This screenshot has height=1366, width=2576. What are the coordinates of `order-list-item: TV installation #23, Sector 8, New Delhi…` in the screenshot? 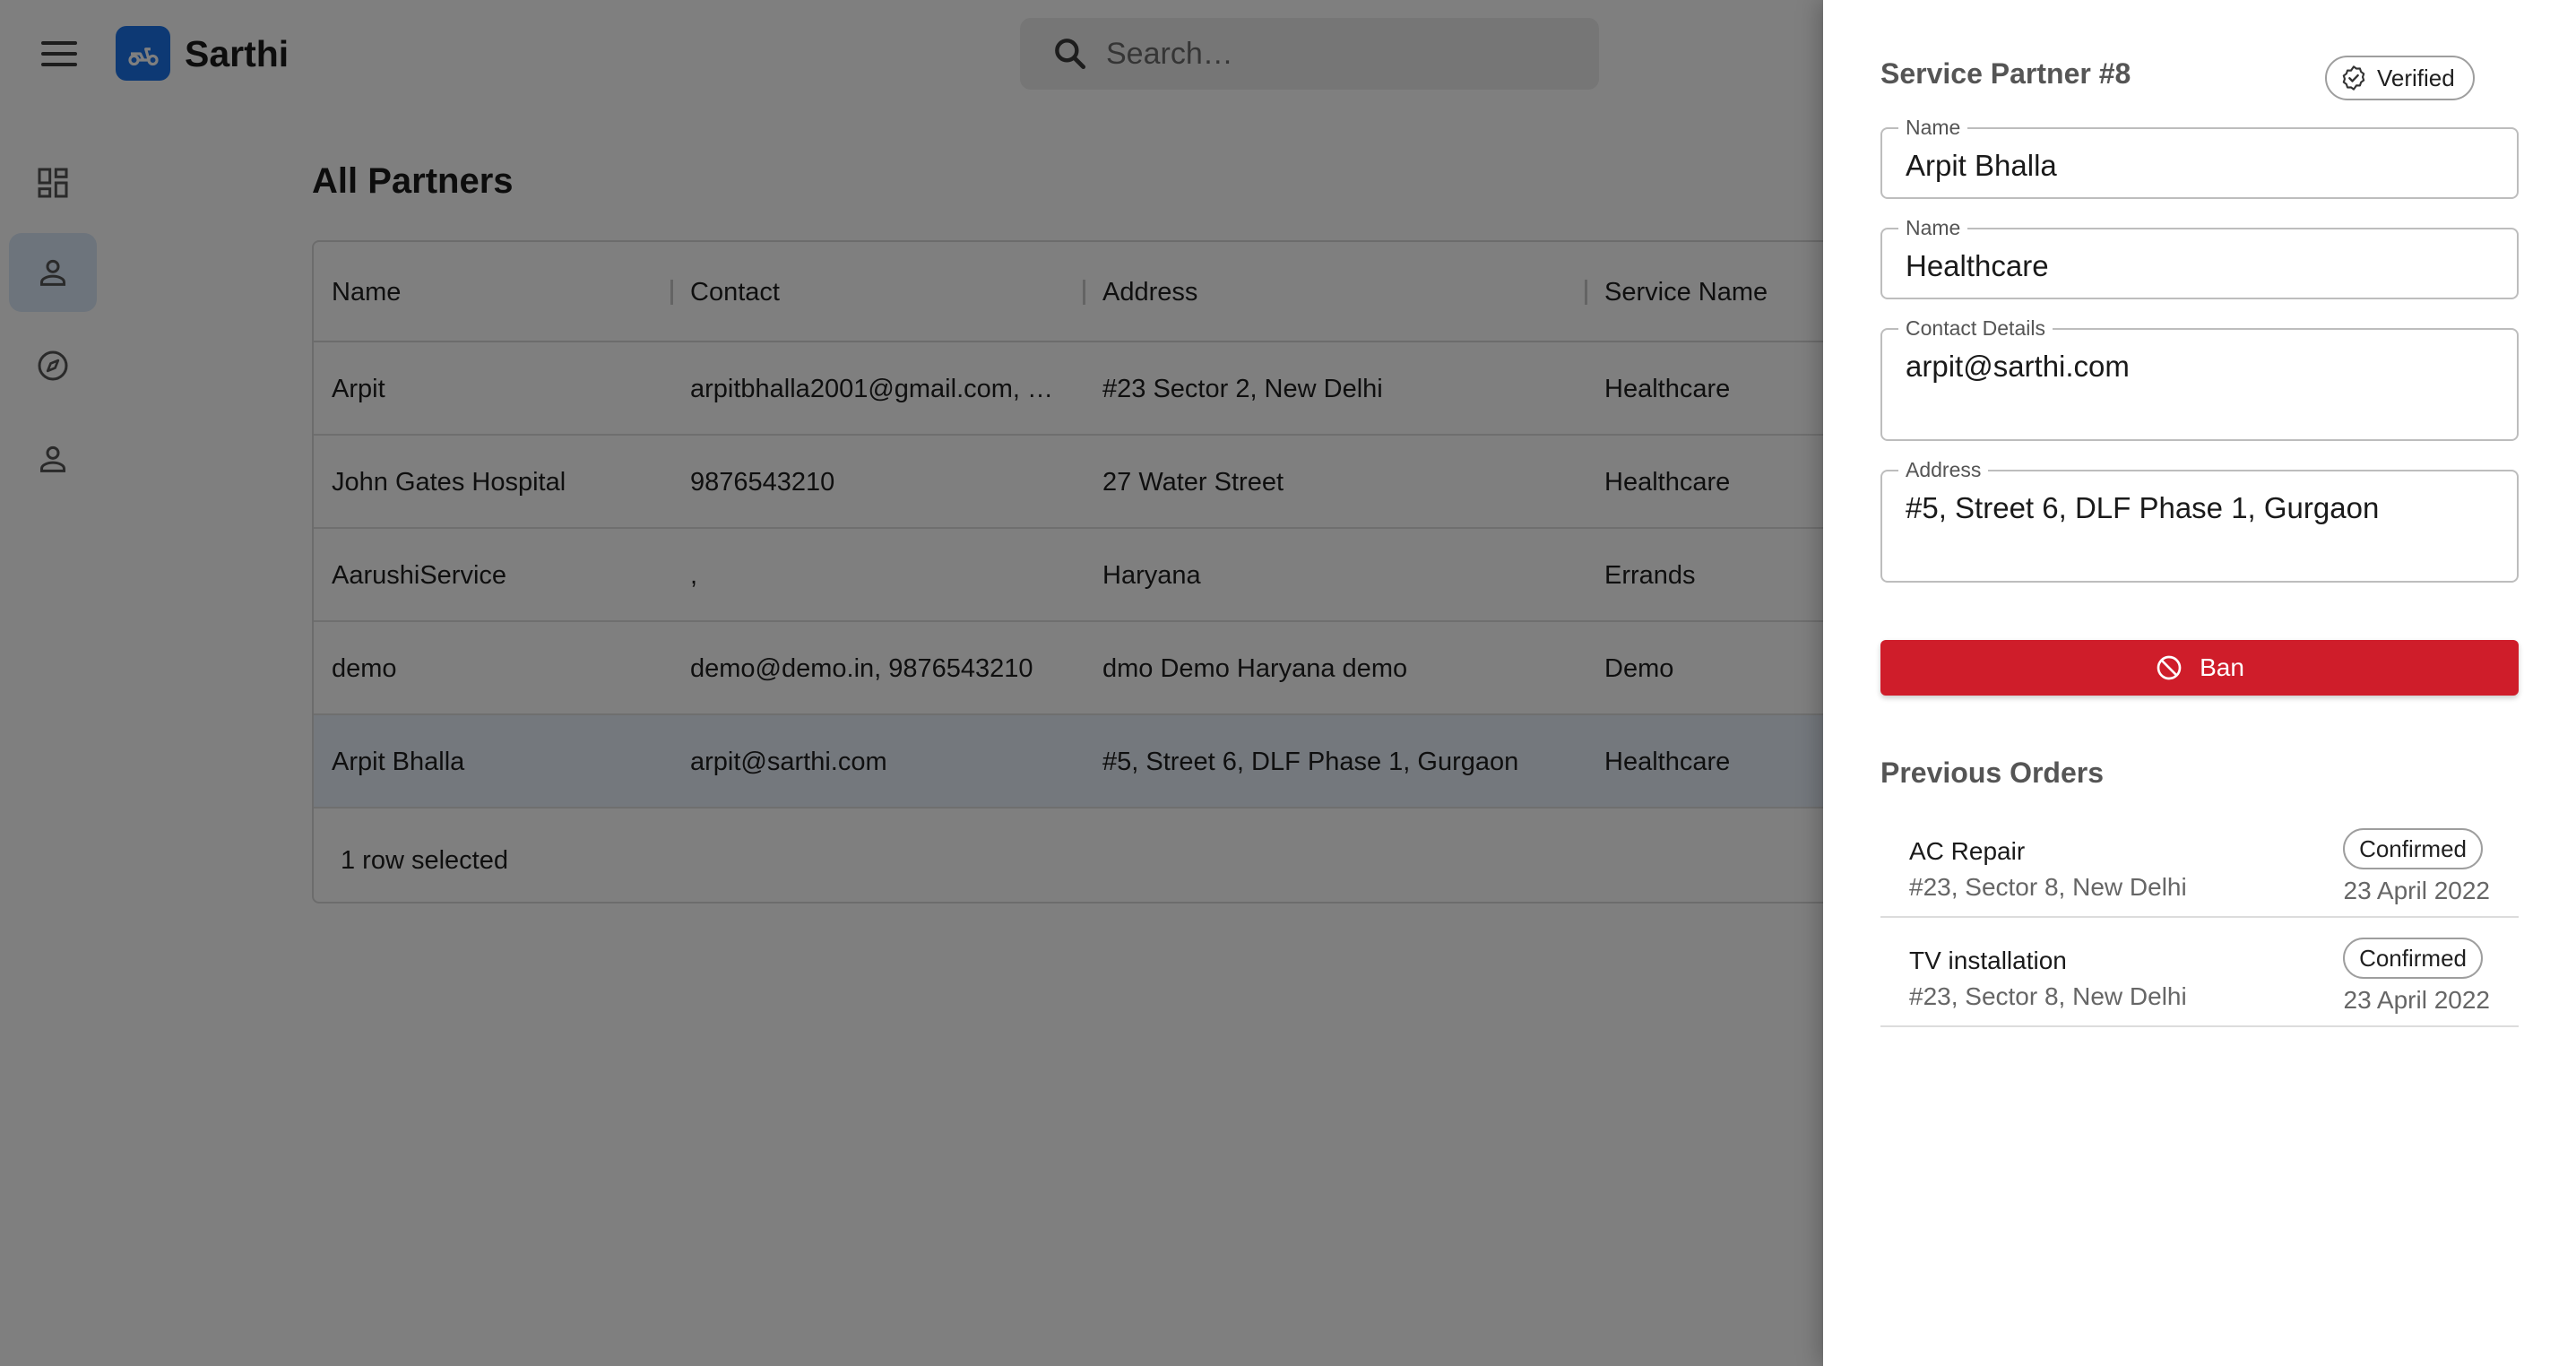 It's located at (2199, 974).